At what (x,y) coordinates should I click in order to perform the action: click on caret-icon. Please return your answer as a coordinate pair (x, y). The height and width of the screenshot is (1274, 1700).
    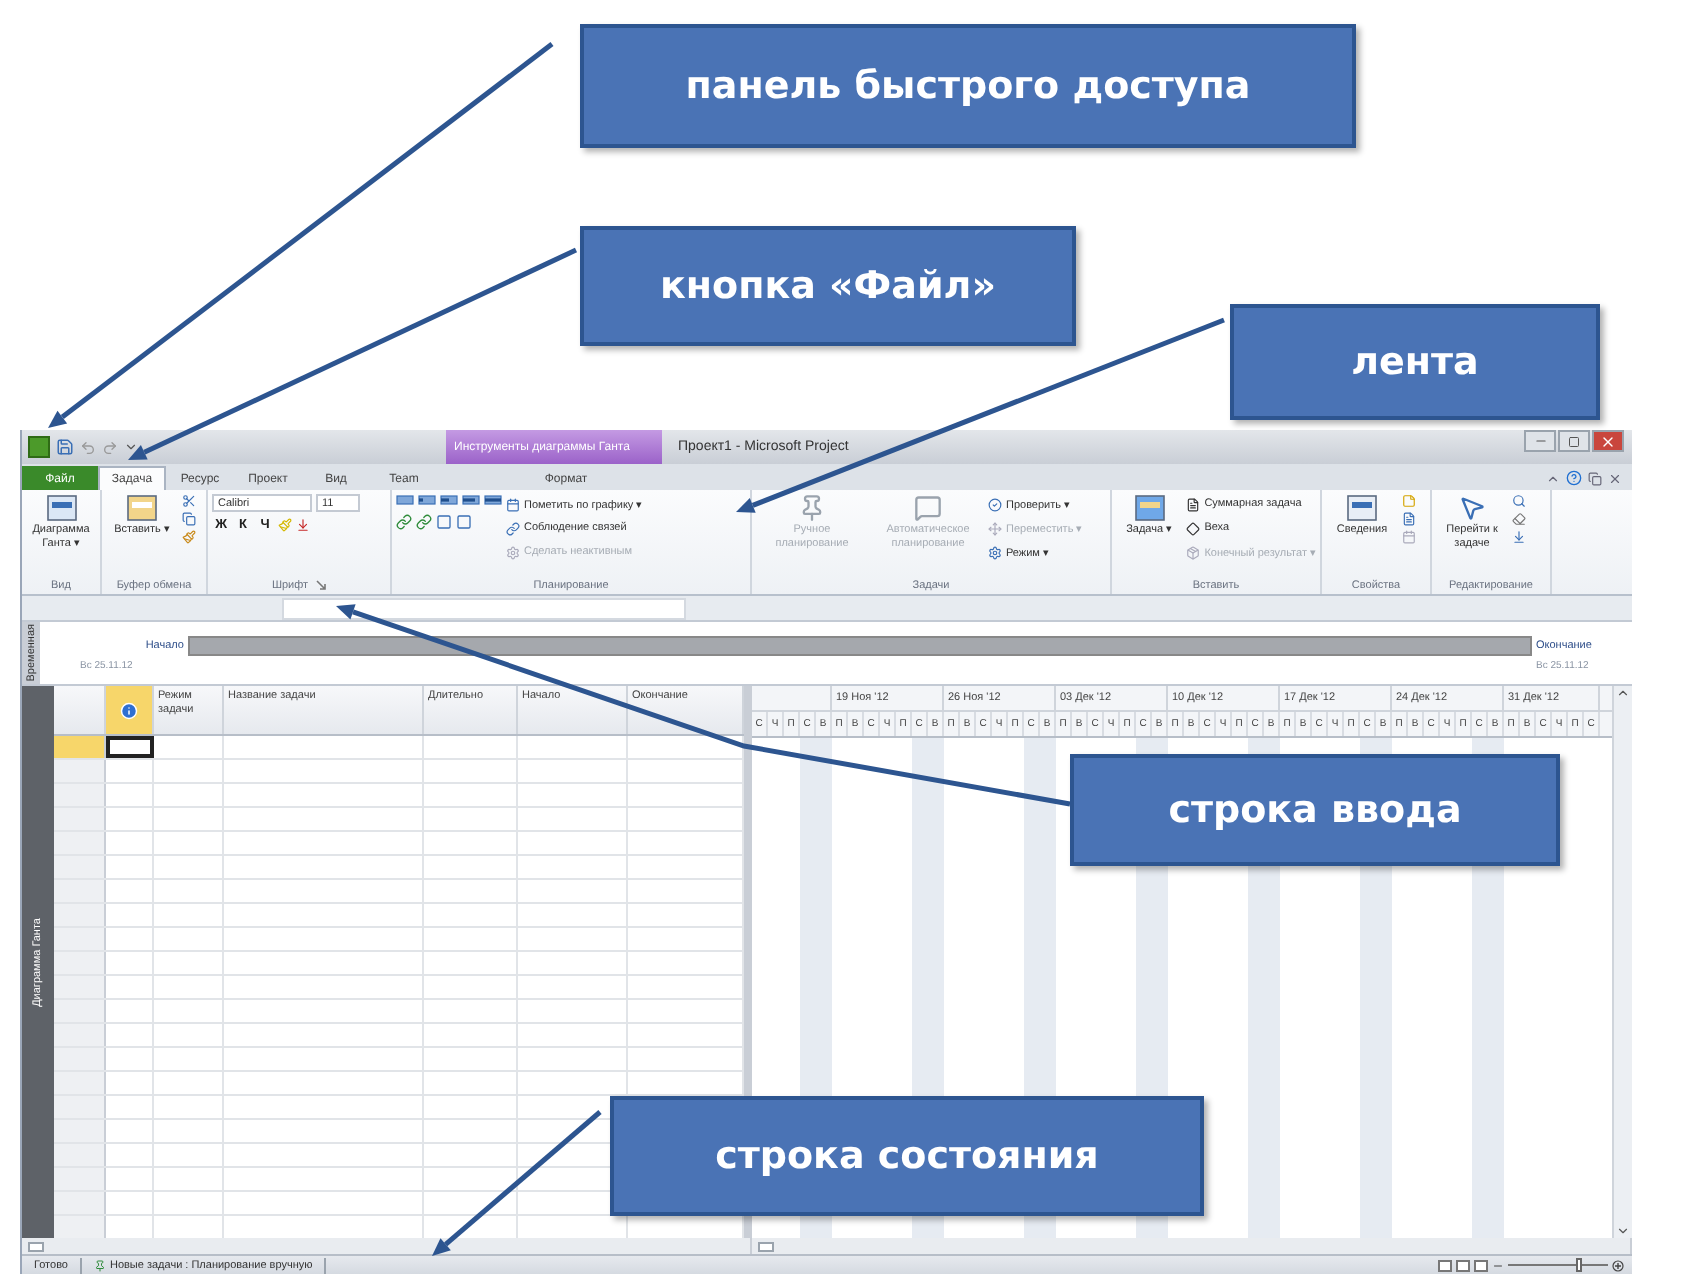
    Looking at the image, I should click on (131, 447).